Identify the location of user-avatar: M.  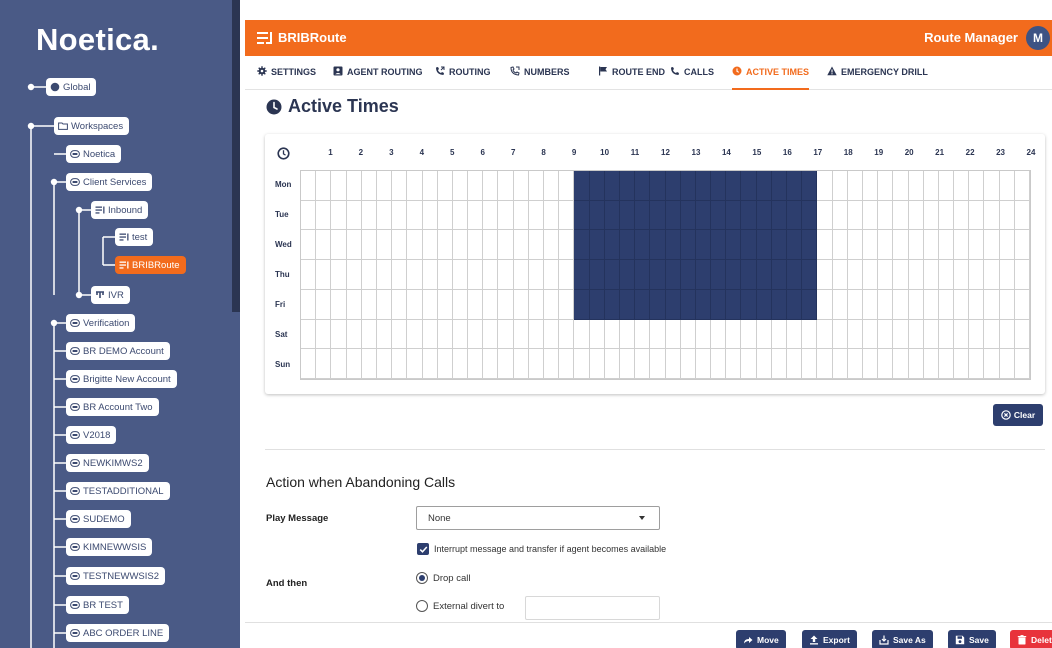
(1038, 38).